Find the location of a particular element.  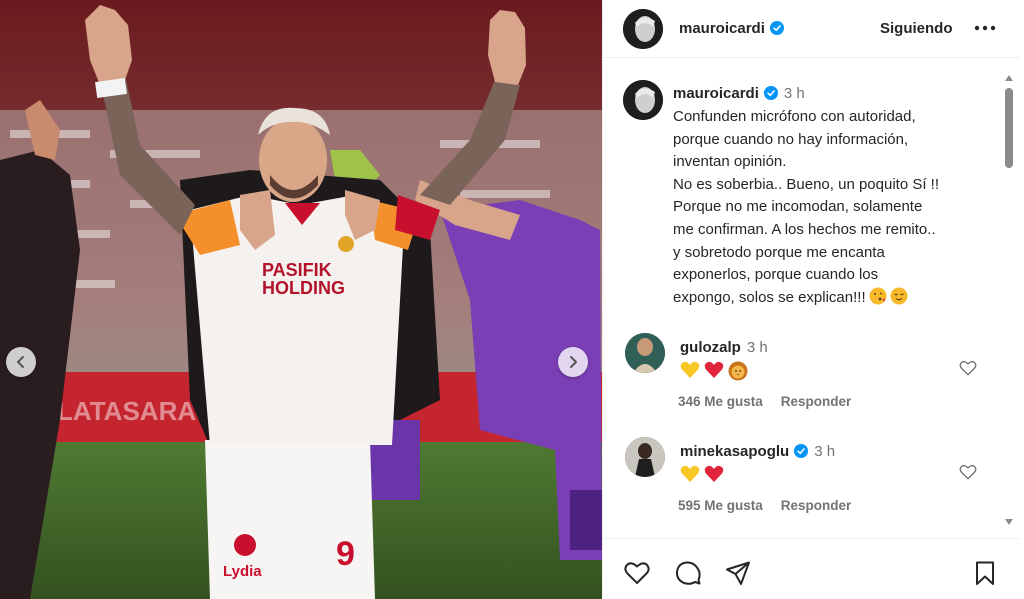

following-button: Siguiendo is located at coordinates (916, 28).